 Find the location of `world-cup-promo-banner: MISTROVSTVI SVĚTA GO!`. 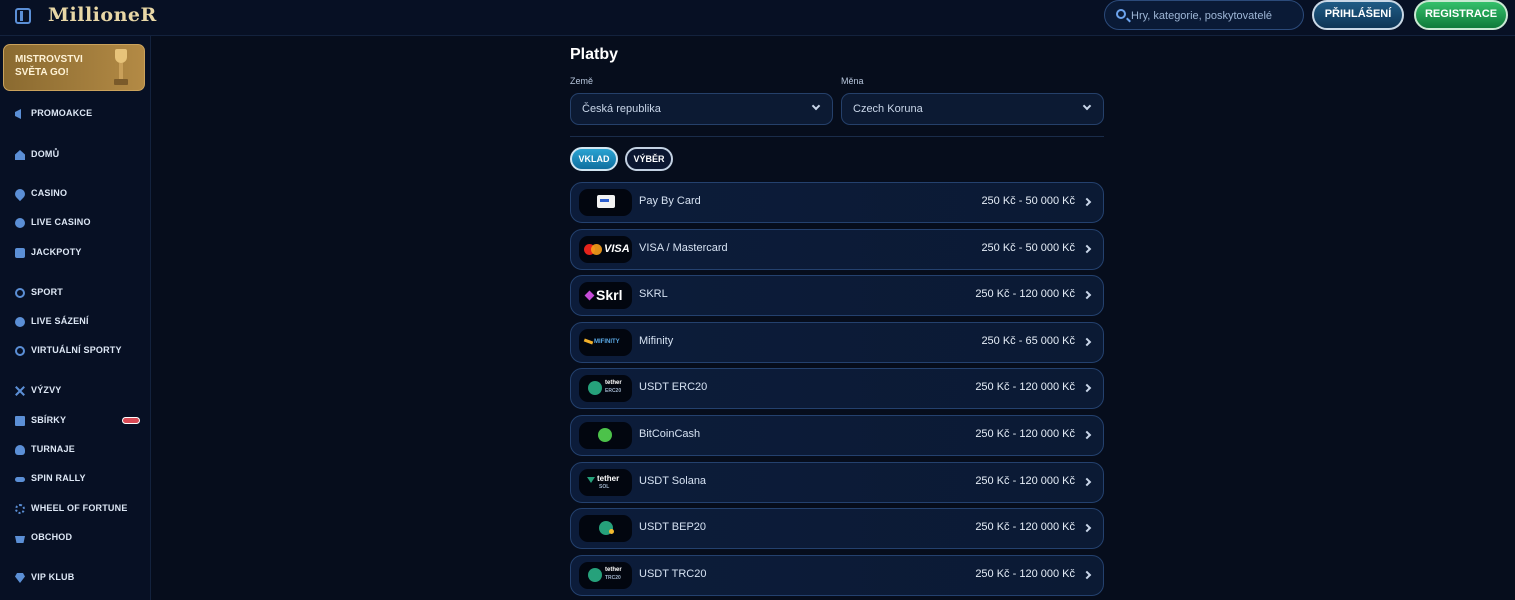

world-cup-promo-banner: MISTROVSTVI SVĚTA GO! is located at coordinates (74, 67).